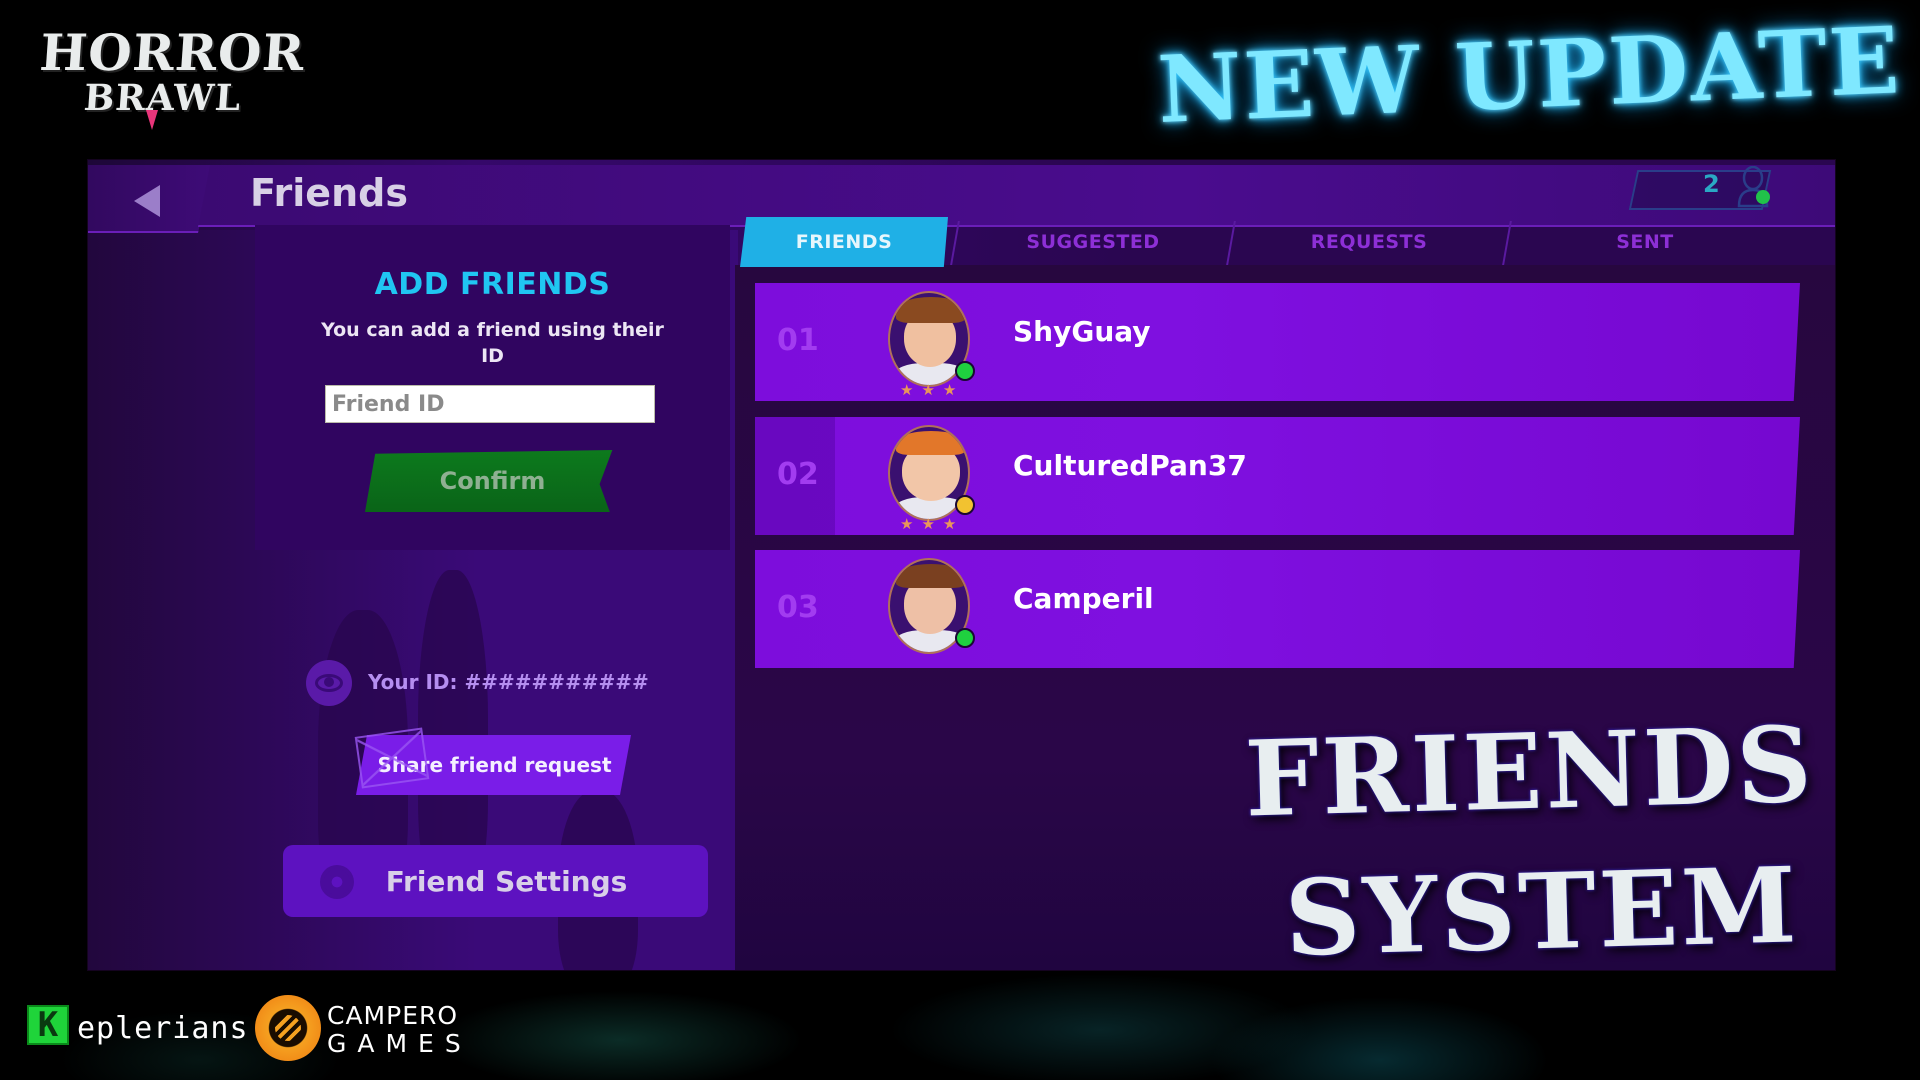 The height and width of the screenshot is (1080, 1920). Describe the element at coordinates (329, 683) in the screenshot. I see `eye-icon` at that location.